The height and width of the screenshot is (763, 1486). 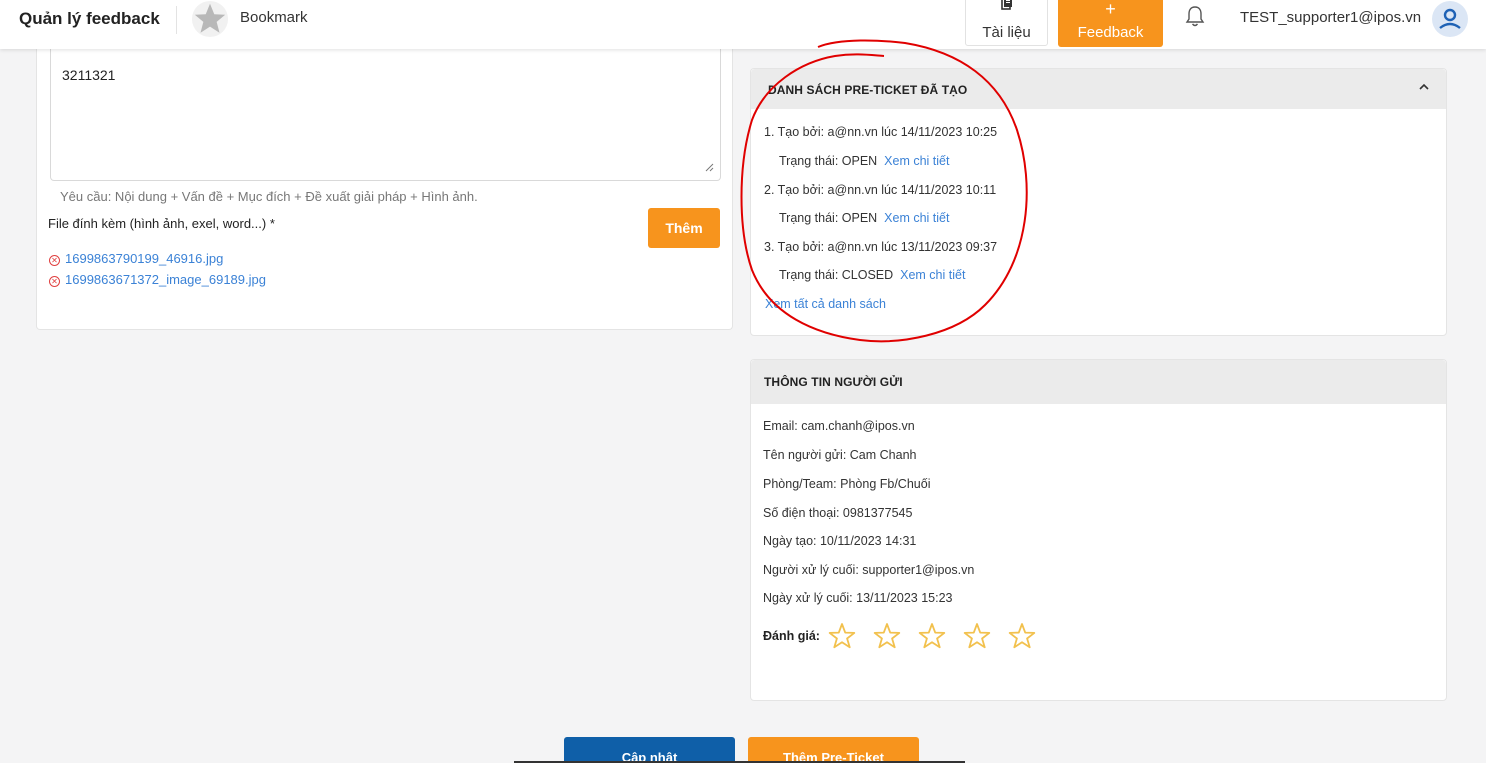 What do you see at coordinates (1006, 23) in the screenshot?
I see `docs-button: Tài liệu` at bounding box center [1006, 23].